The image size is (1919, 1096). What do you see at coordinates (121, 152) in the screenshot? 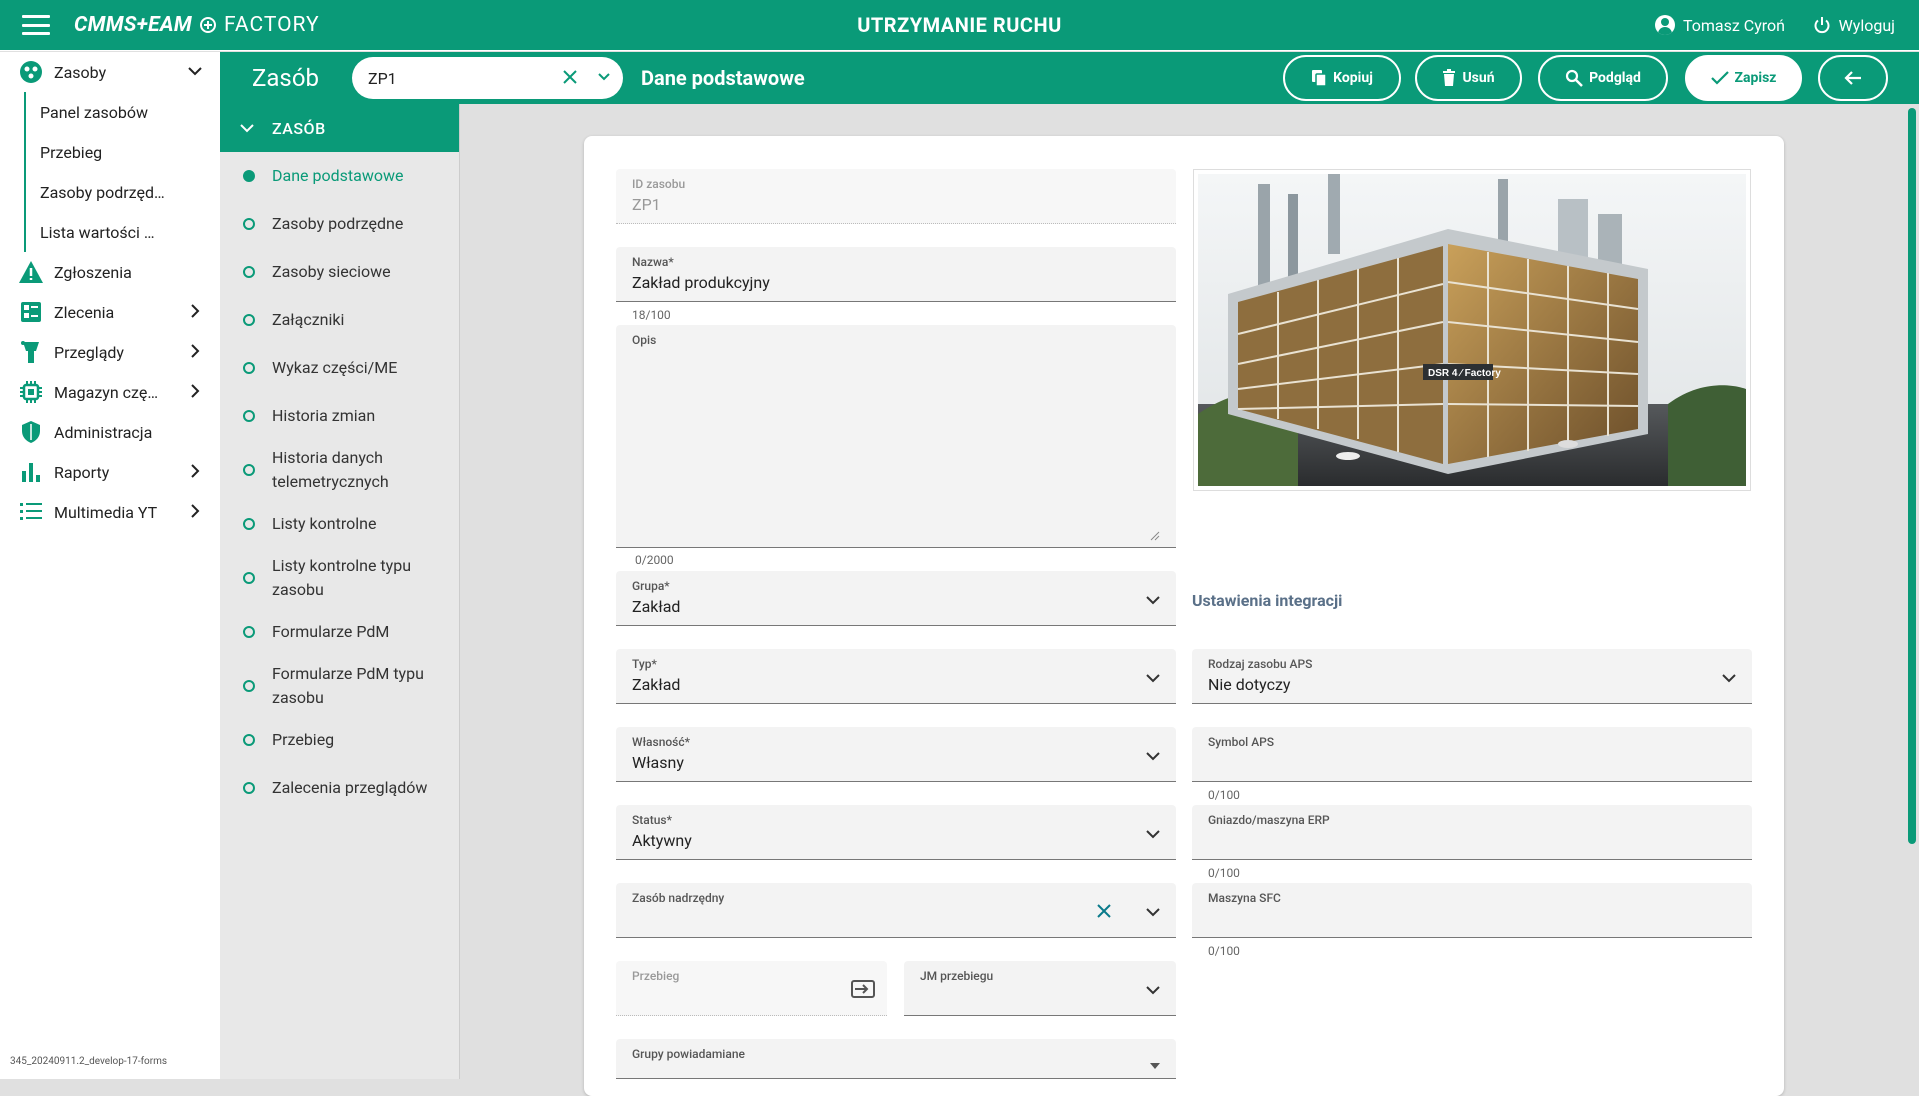
I see `sidebar-subitem-przebieg: Przebieg` at bounding box center [121, 152].